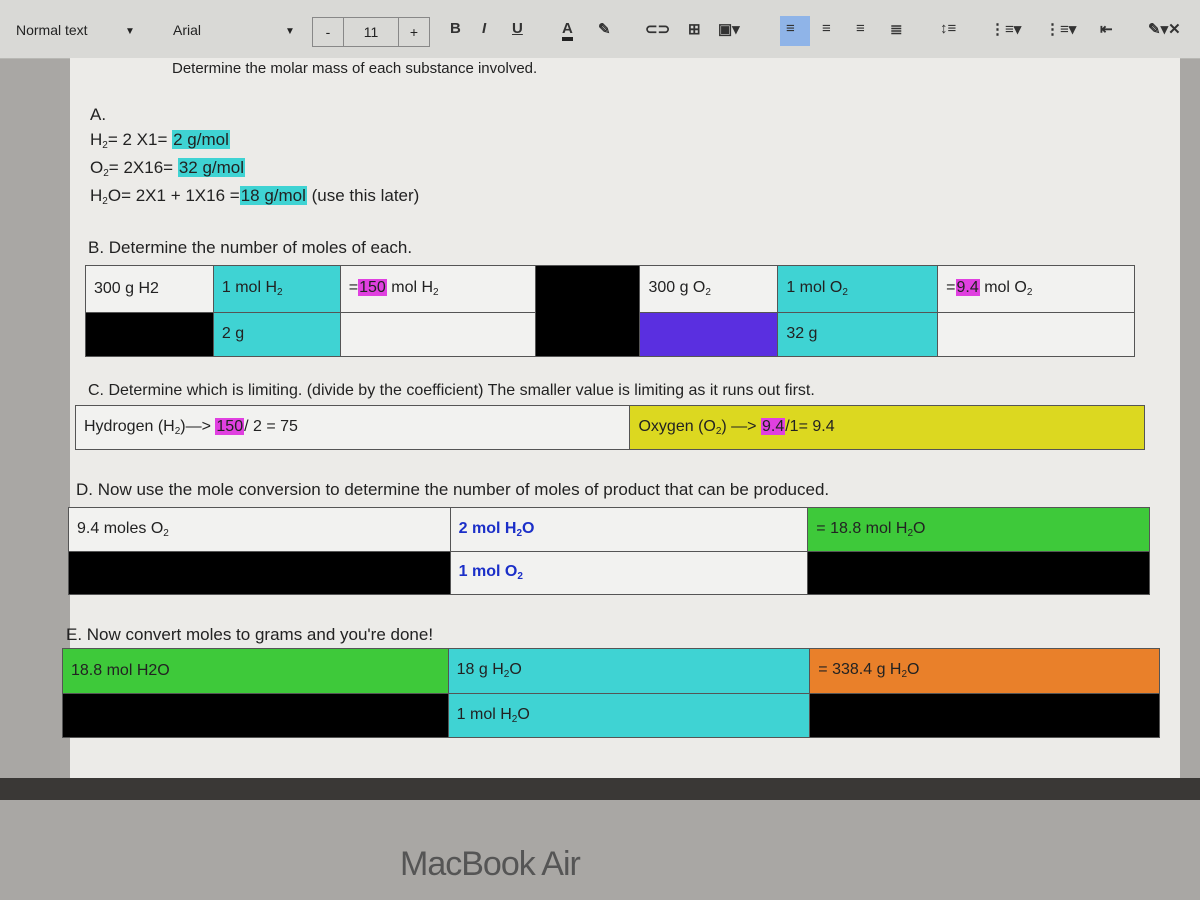  Describe the element at coordinates (487, 528) in the screenshot. I see `text-segment: 2 mol H` at that location.